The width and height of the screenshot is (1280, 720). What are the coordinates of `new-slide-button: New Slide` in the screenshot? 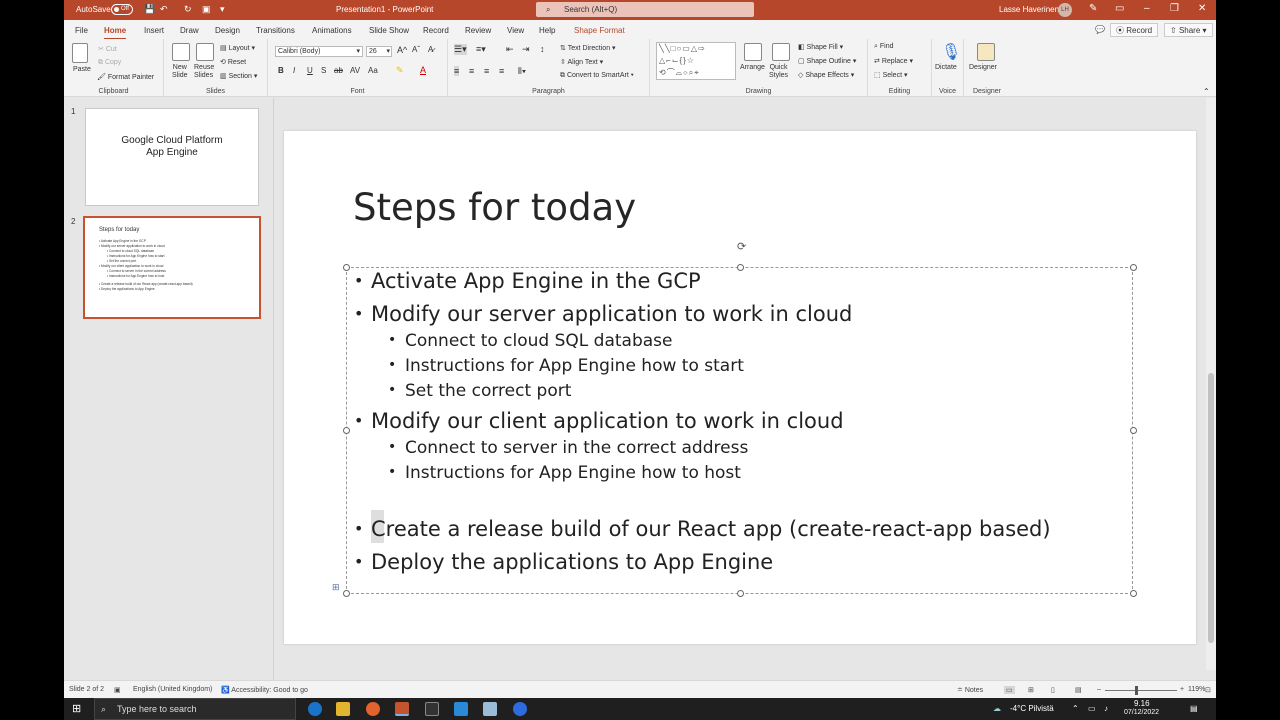 It's located at (180, 72).